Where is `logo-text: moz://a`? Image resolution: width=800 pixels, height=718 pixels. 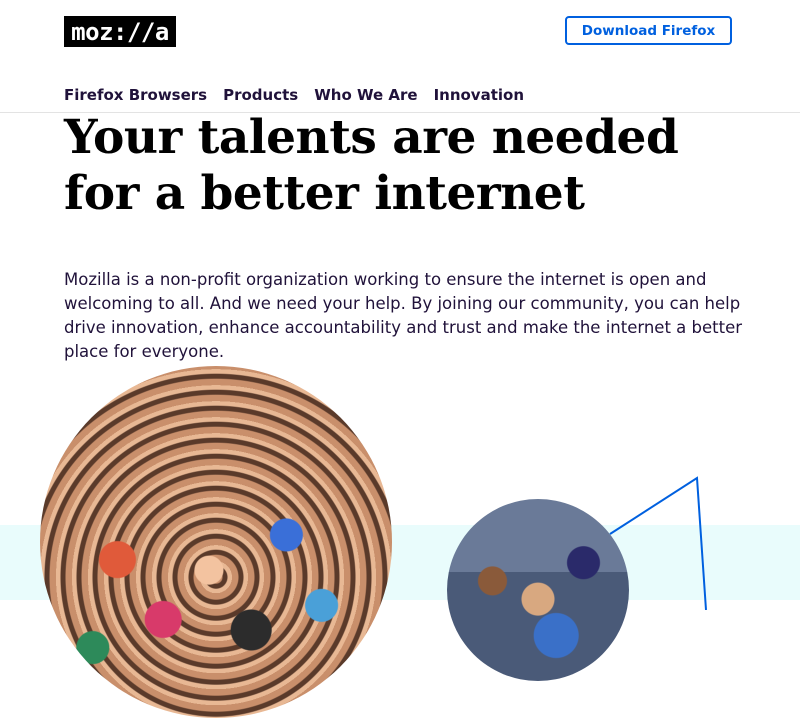 logo-text: moz://a is located at coordinates (120, 31).